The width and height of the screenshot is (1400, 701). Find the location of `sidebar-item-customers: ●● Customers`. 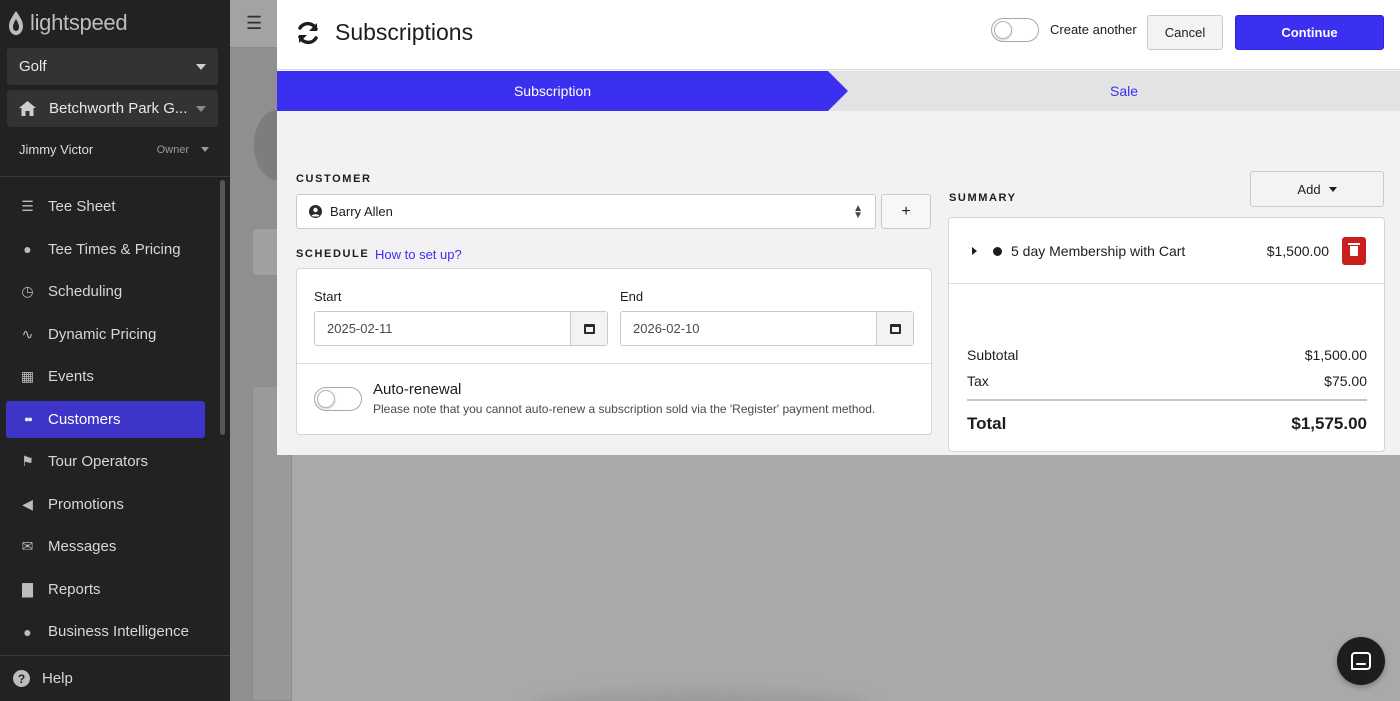

sidebar-item-customers: ●● Customers is located at coordinates (105, 419).